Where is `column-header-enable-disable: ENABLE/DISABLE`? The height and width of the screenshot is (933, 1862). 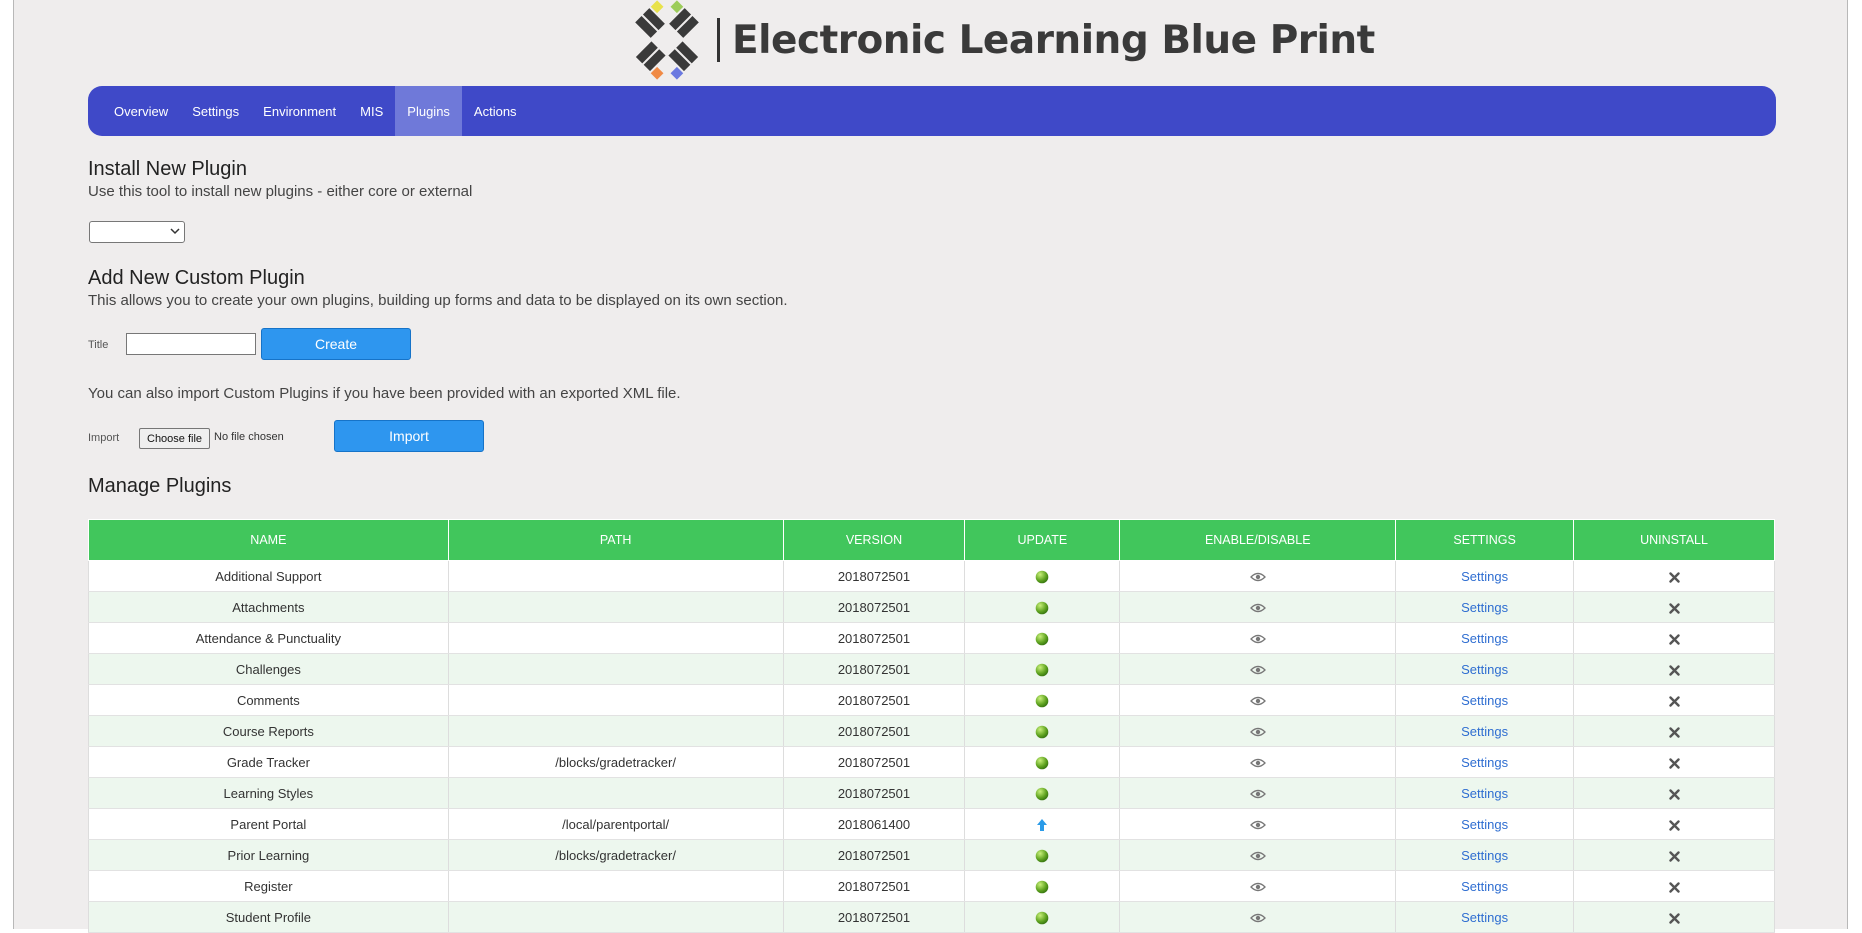 column-header-enable-disable: ENABLE/DISABLE is located at coordinates (1258, 540).